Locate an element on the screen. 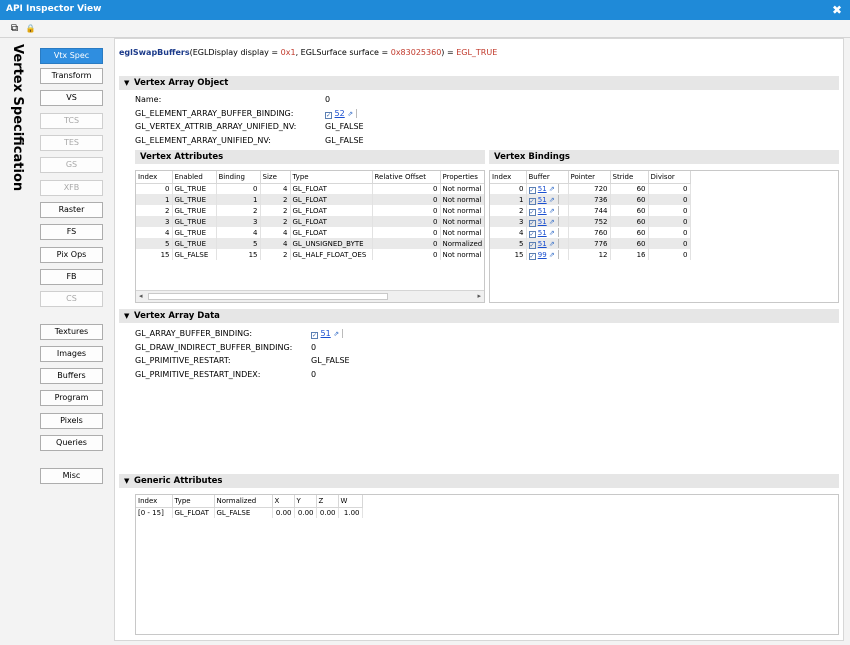  buffer-link: 52 is located at coordinates (340, 113).